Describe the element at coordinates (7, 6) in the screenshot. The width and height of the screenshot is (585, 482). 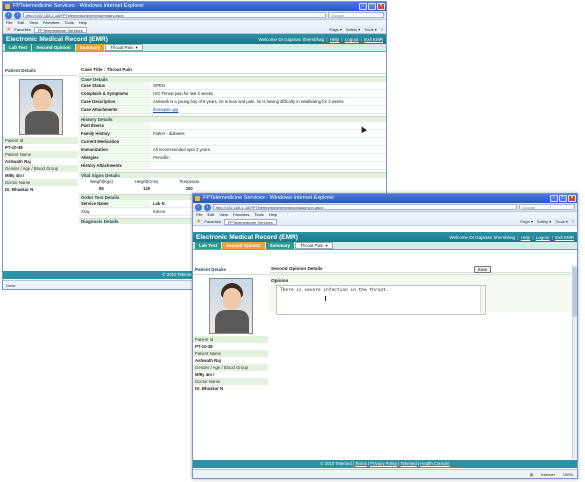
I see `ie-icon` at that location.